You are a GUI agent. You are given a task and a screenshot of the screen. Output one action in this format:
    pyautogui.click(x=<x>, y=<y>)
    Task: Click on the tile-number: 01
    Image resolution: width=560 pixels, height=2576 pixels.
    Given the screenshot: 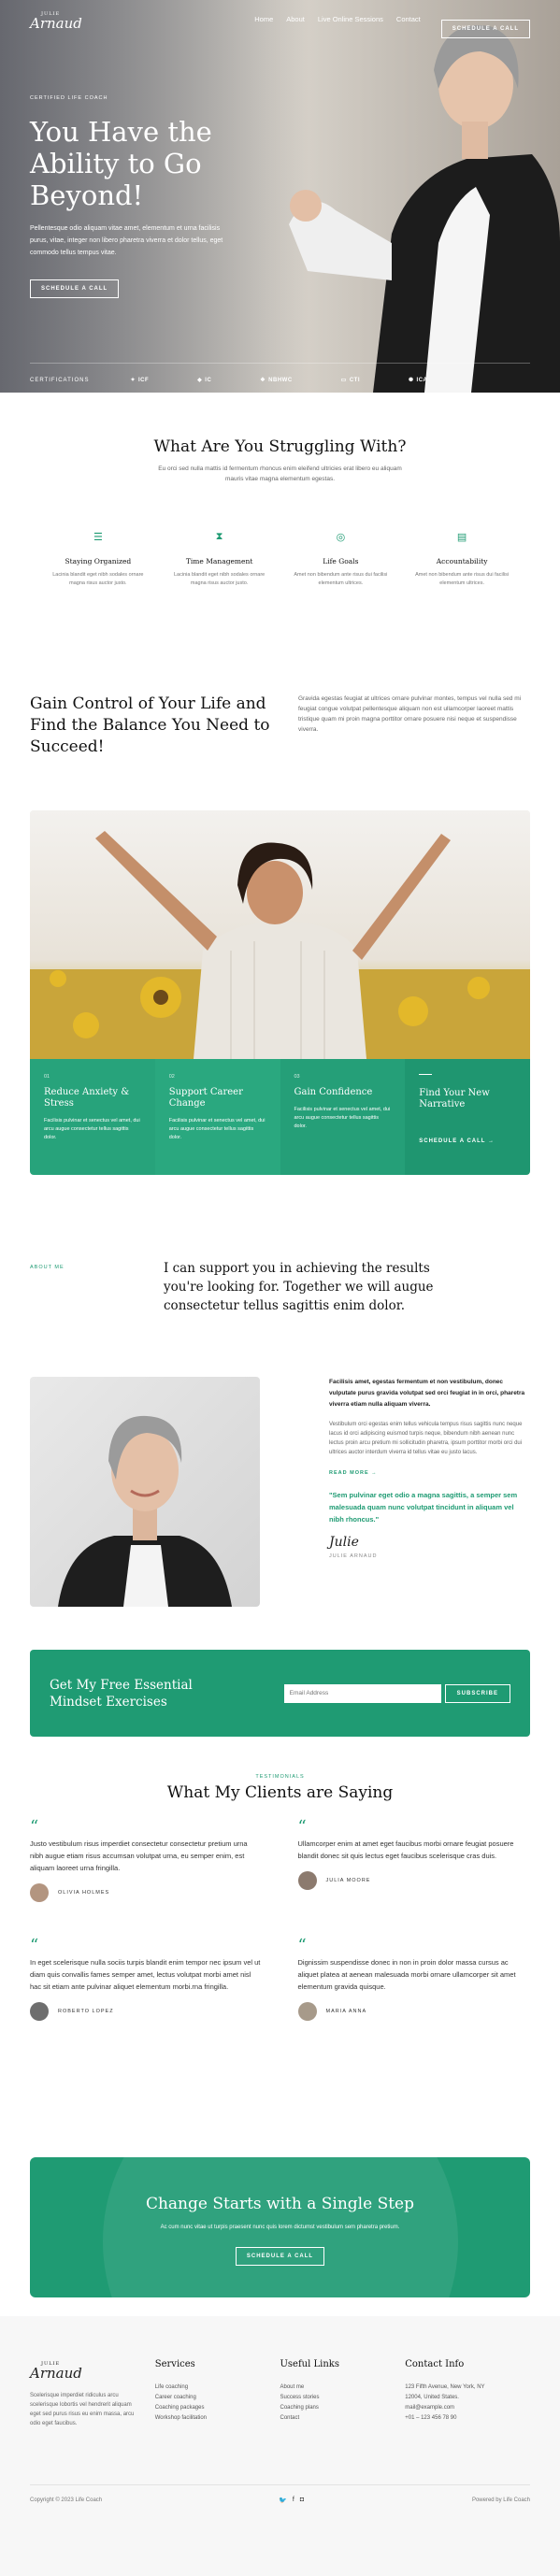 What is the action you would take?
    pyautogui.click(x=47, y=1077)
    